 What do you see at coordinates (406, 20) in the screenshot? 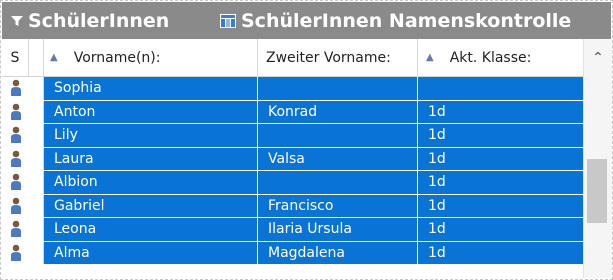
I see `tab-label: SchülerInnen Namenskontrolle` at bounding box center [406, 20].